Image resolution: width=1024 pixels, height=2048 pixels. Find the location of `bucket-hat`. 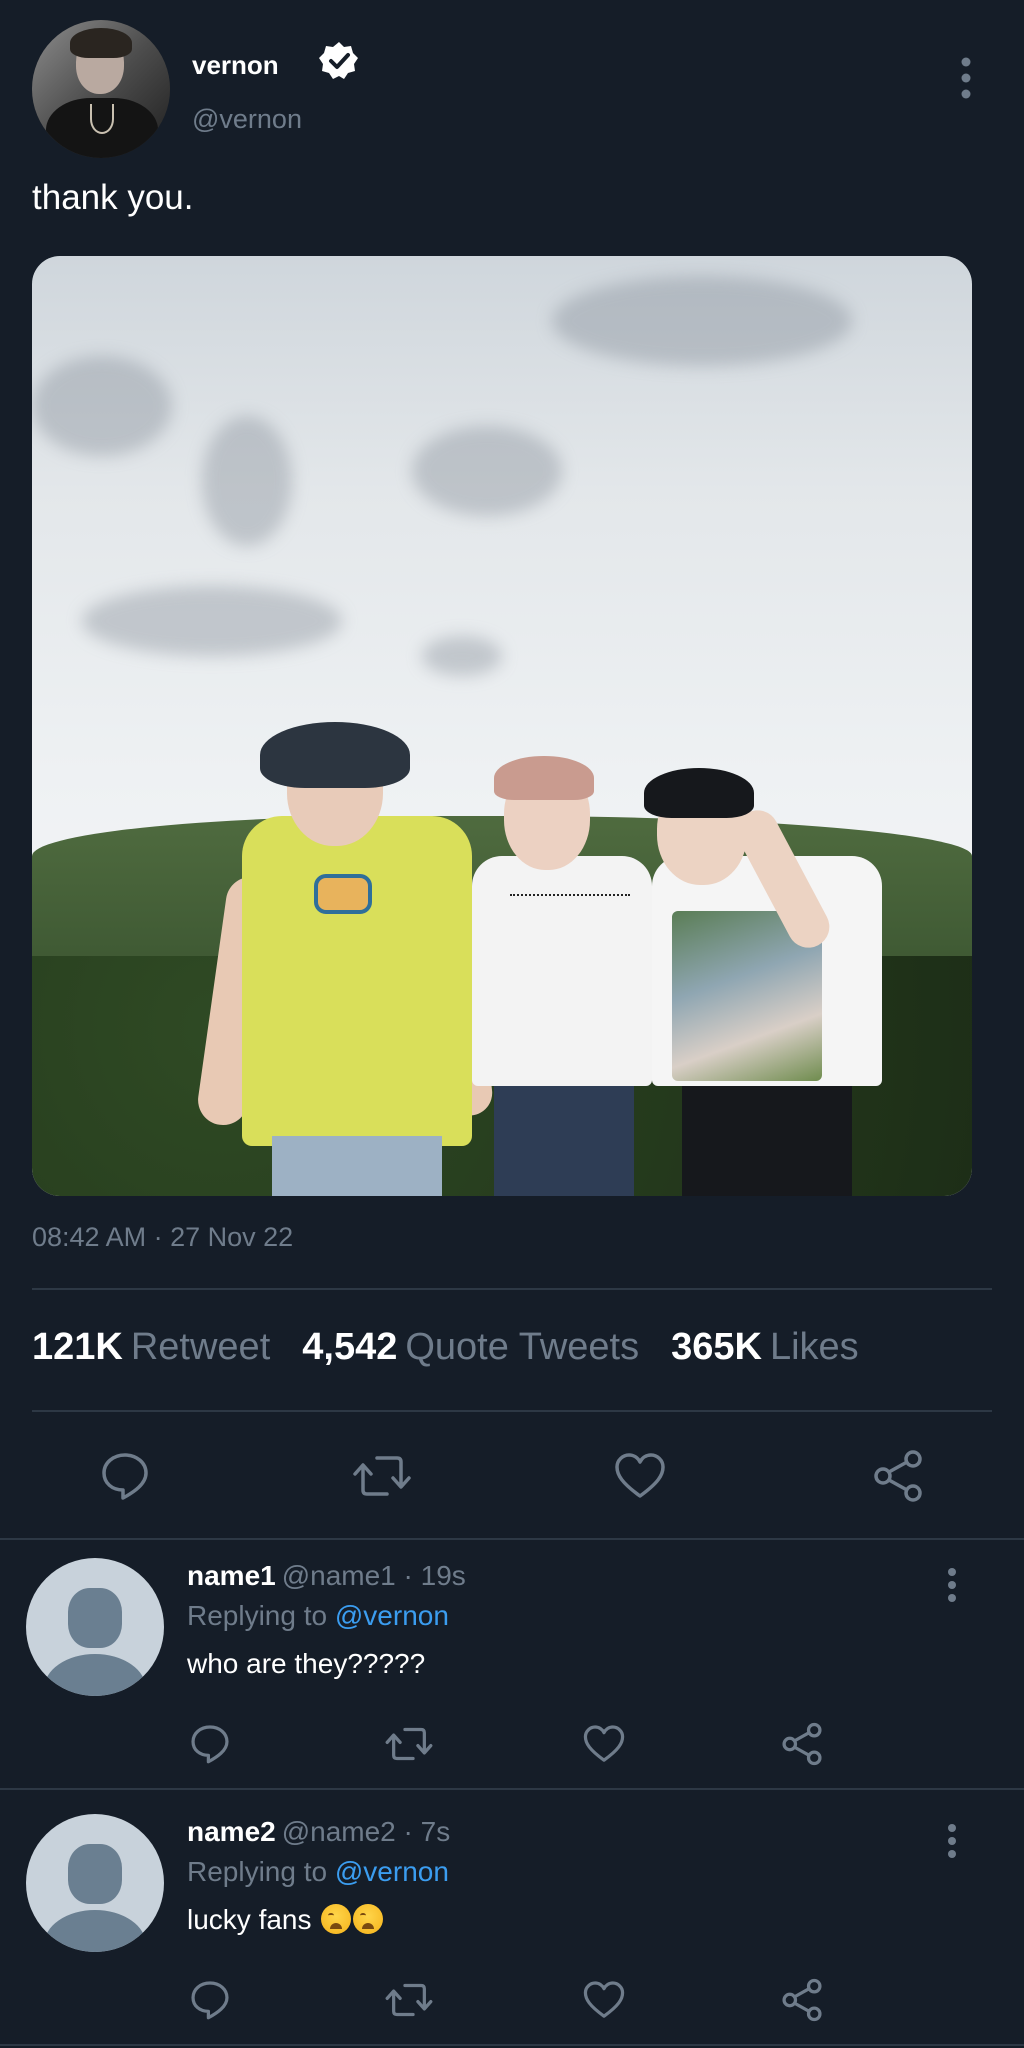

bucket-hat is located at coordinates (335, 755).